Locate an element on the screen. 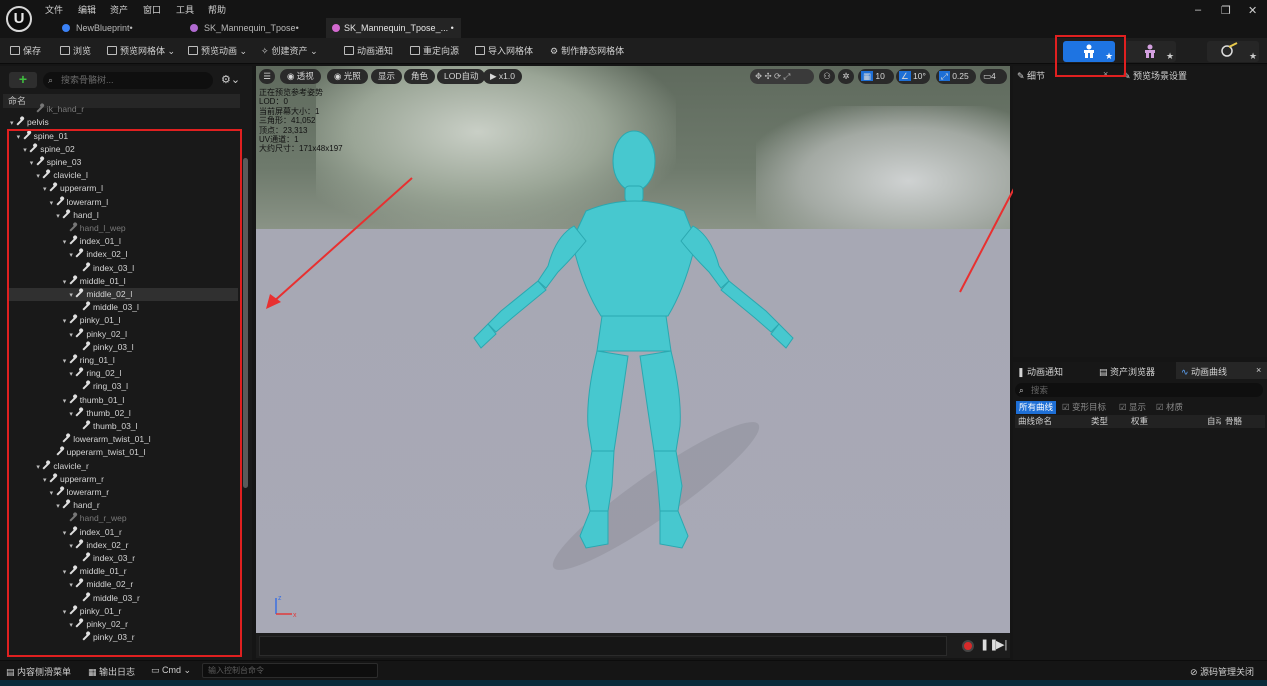 The width and height of the screenshot is (1267, 686). anim-notify-button: 动画通知 is located at coordinates (368, 50).